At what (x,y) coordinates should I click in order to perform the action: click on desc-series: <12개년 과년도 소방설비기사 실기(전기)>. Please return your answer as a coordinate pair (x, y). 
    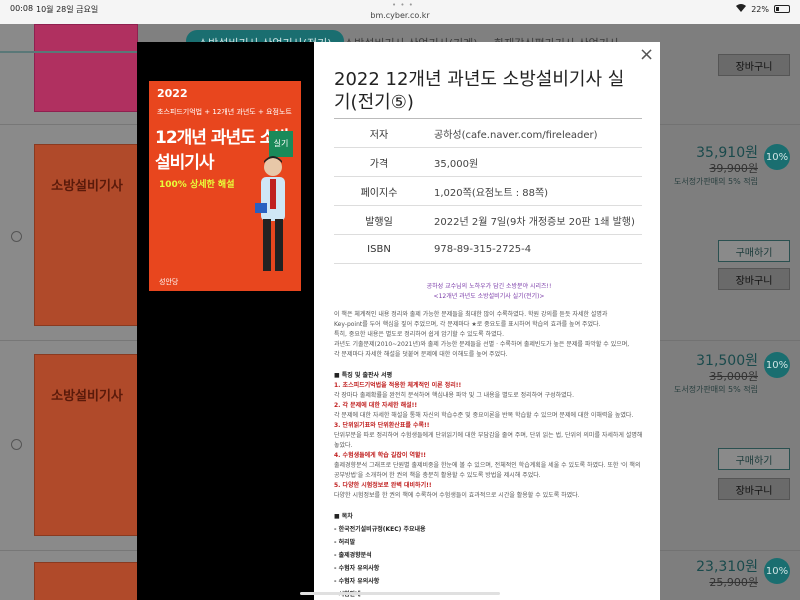
    Looking at the image, I should click on (489, 296).